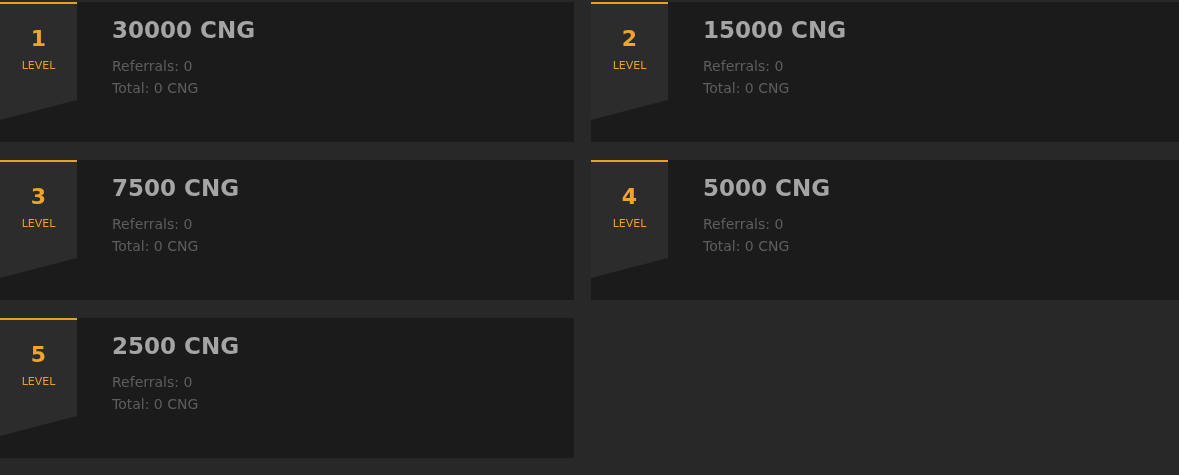 This screenshot has height=475, width=1179. I want to click on level-number: 4, so click(629, 197).